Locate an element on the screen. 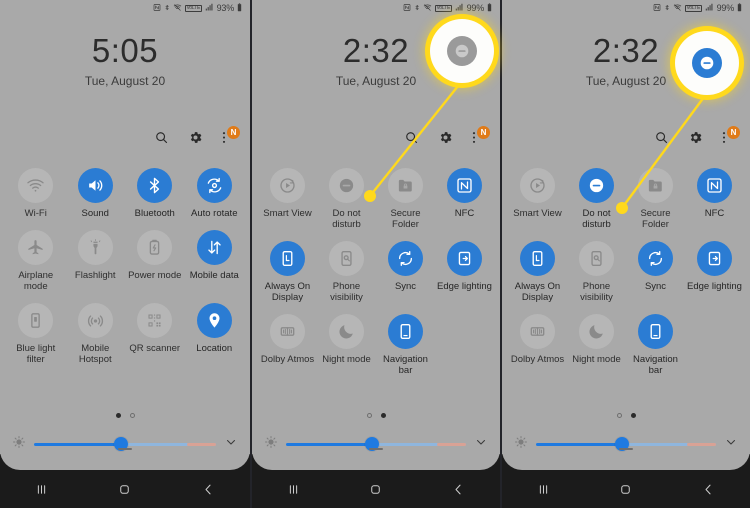  status-bar: VoLTE 93% is located at coordinates (125, 8).